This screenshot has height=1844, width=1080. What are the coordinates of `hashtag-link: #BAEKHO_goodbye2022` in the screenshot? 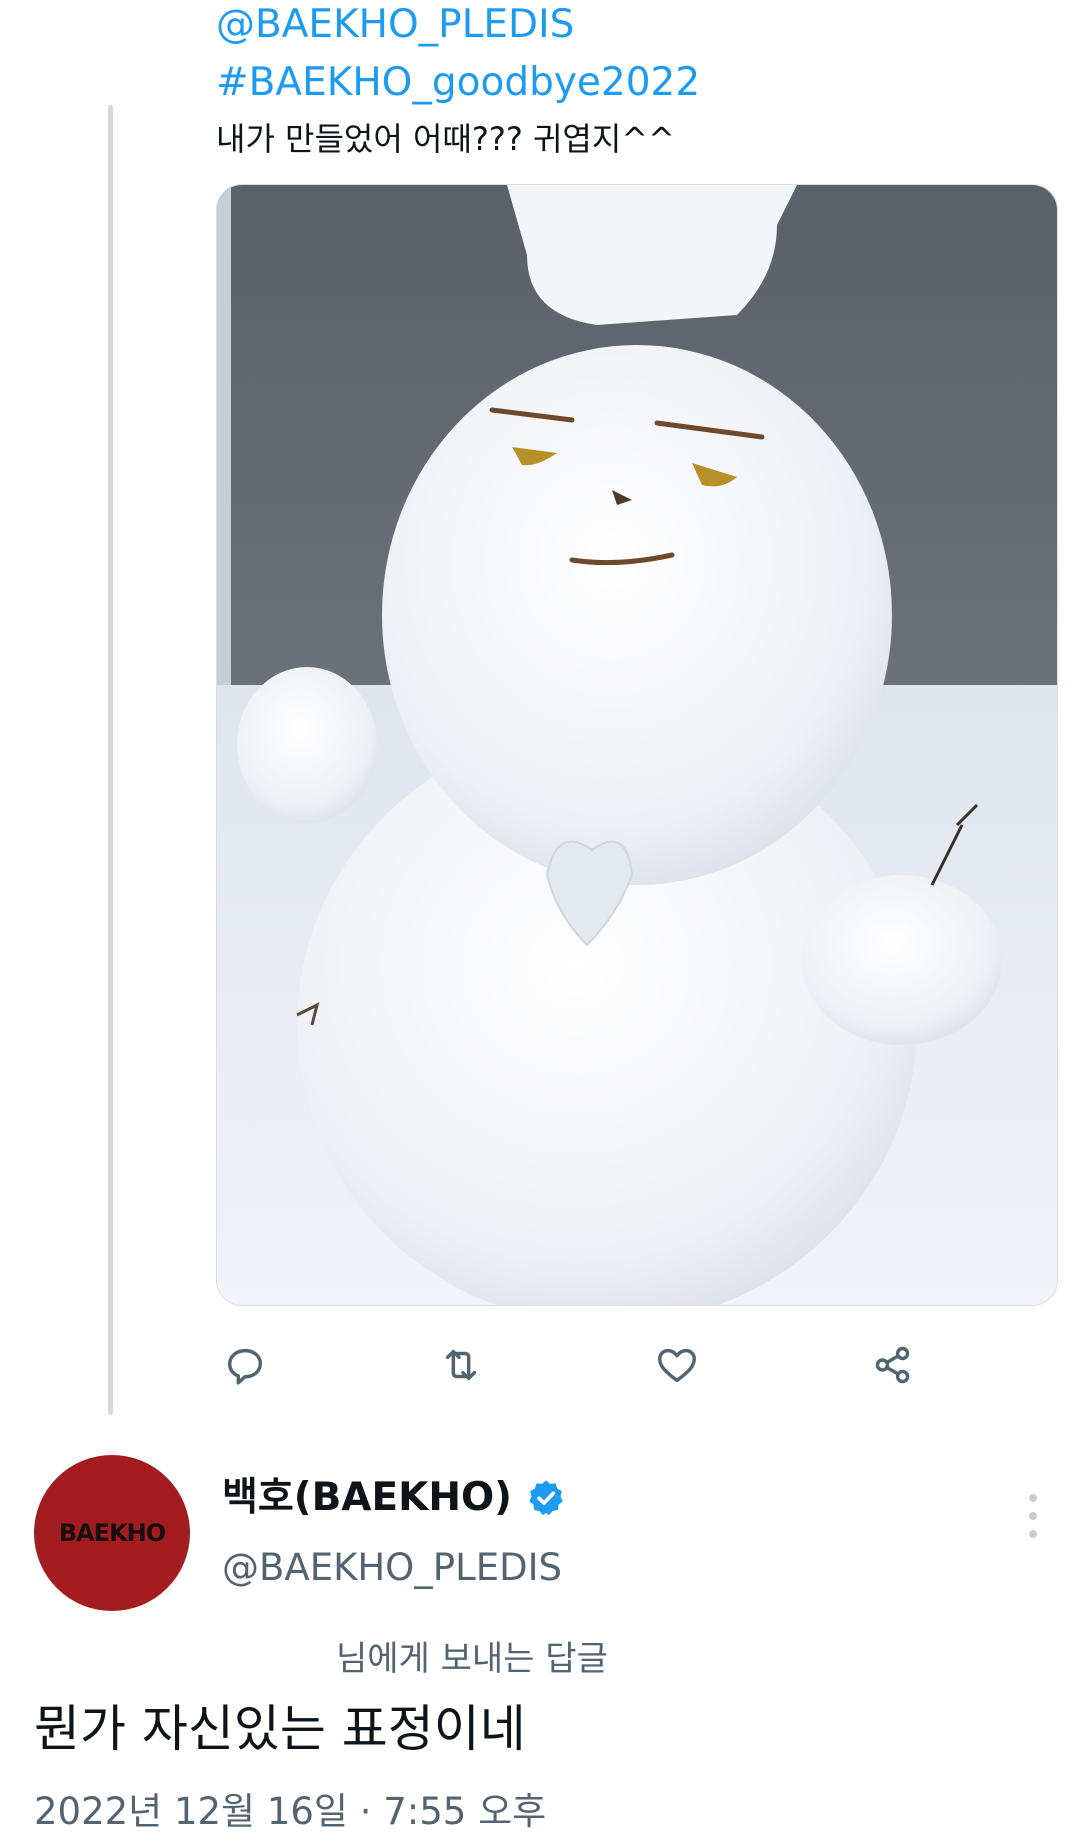 It's located at (636, 83).